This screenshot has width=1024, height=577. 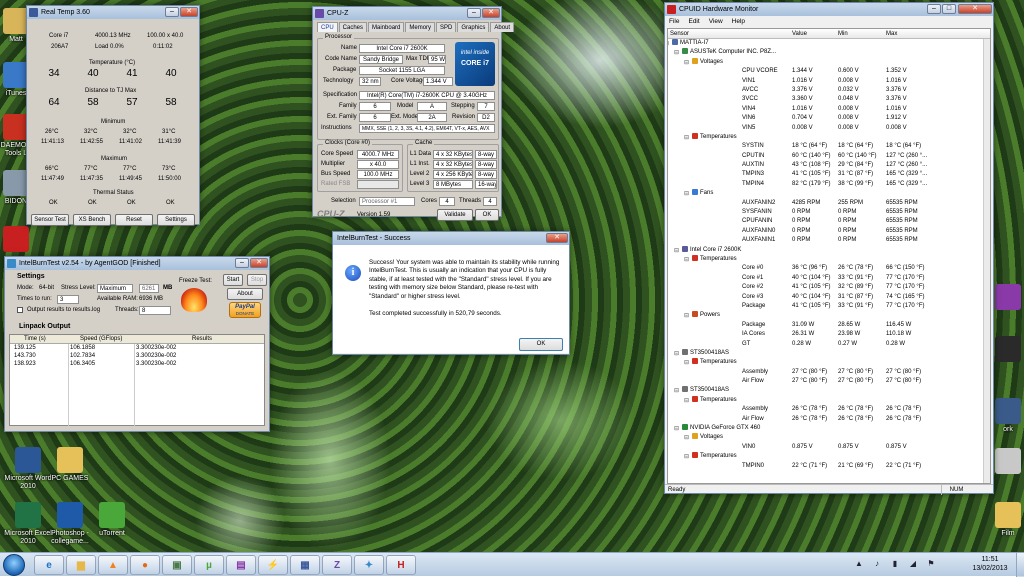 I want to click on linpack-col-2: Results, so click(x=202, y=339).